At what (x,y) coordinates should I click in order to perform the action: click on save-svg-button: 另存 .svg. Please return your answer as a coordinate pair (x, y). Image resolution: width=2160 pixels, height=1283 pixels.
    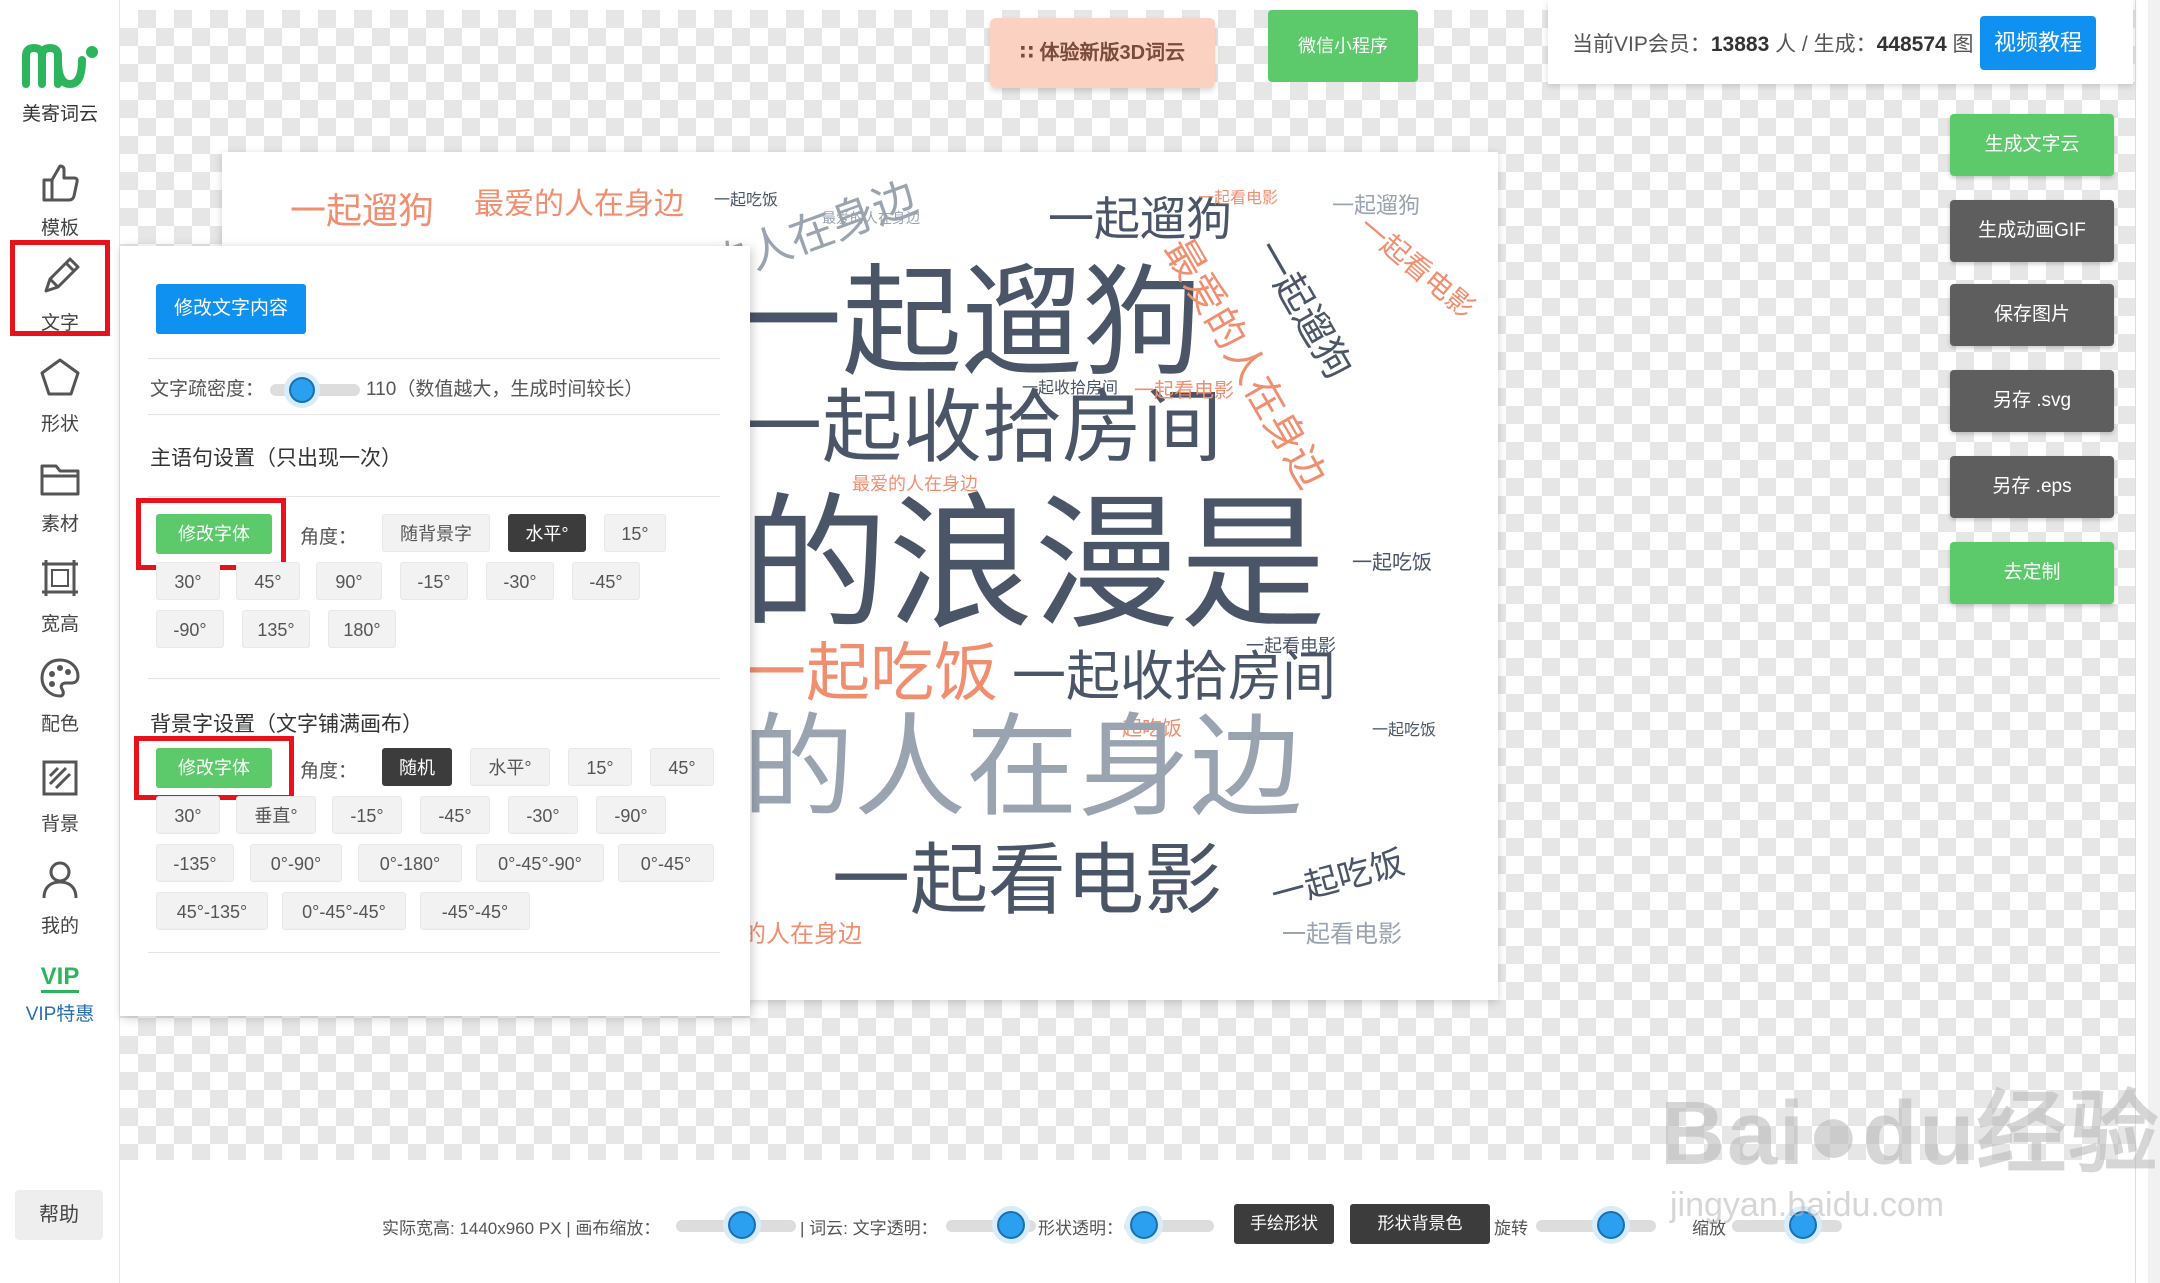
    Looking at the image, I should click on (2032, 401).